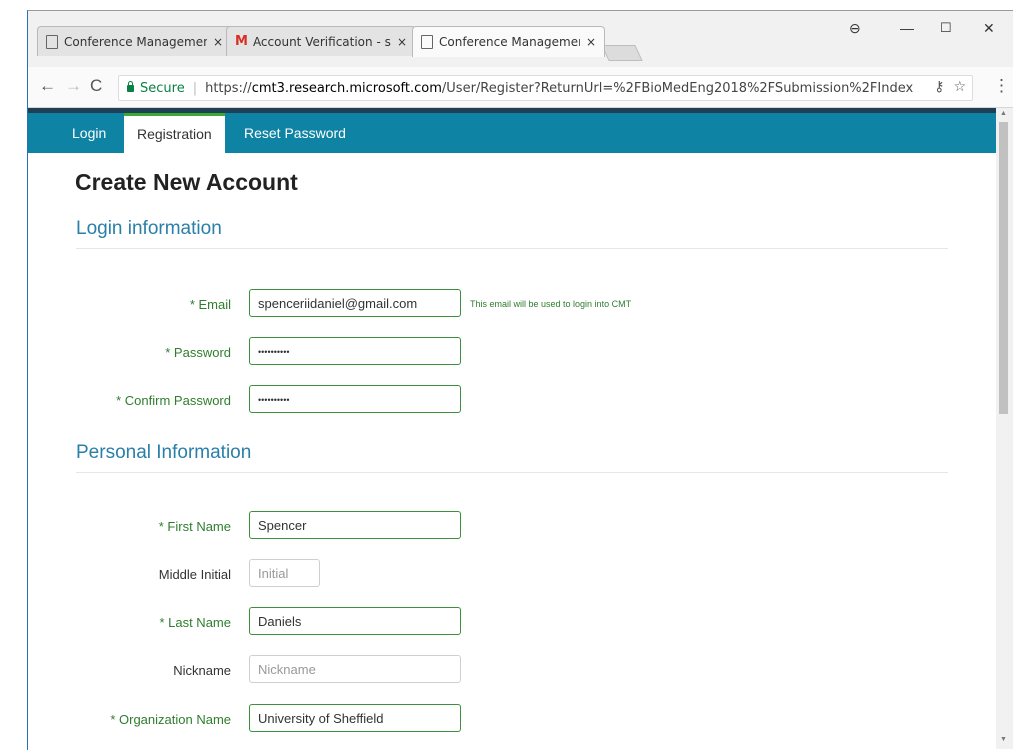 Image resolution: width=1013 pixels, height=750 pixels. I want to click on scrollbar-thumb, so click(1003, 268).